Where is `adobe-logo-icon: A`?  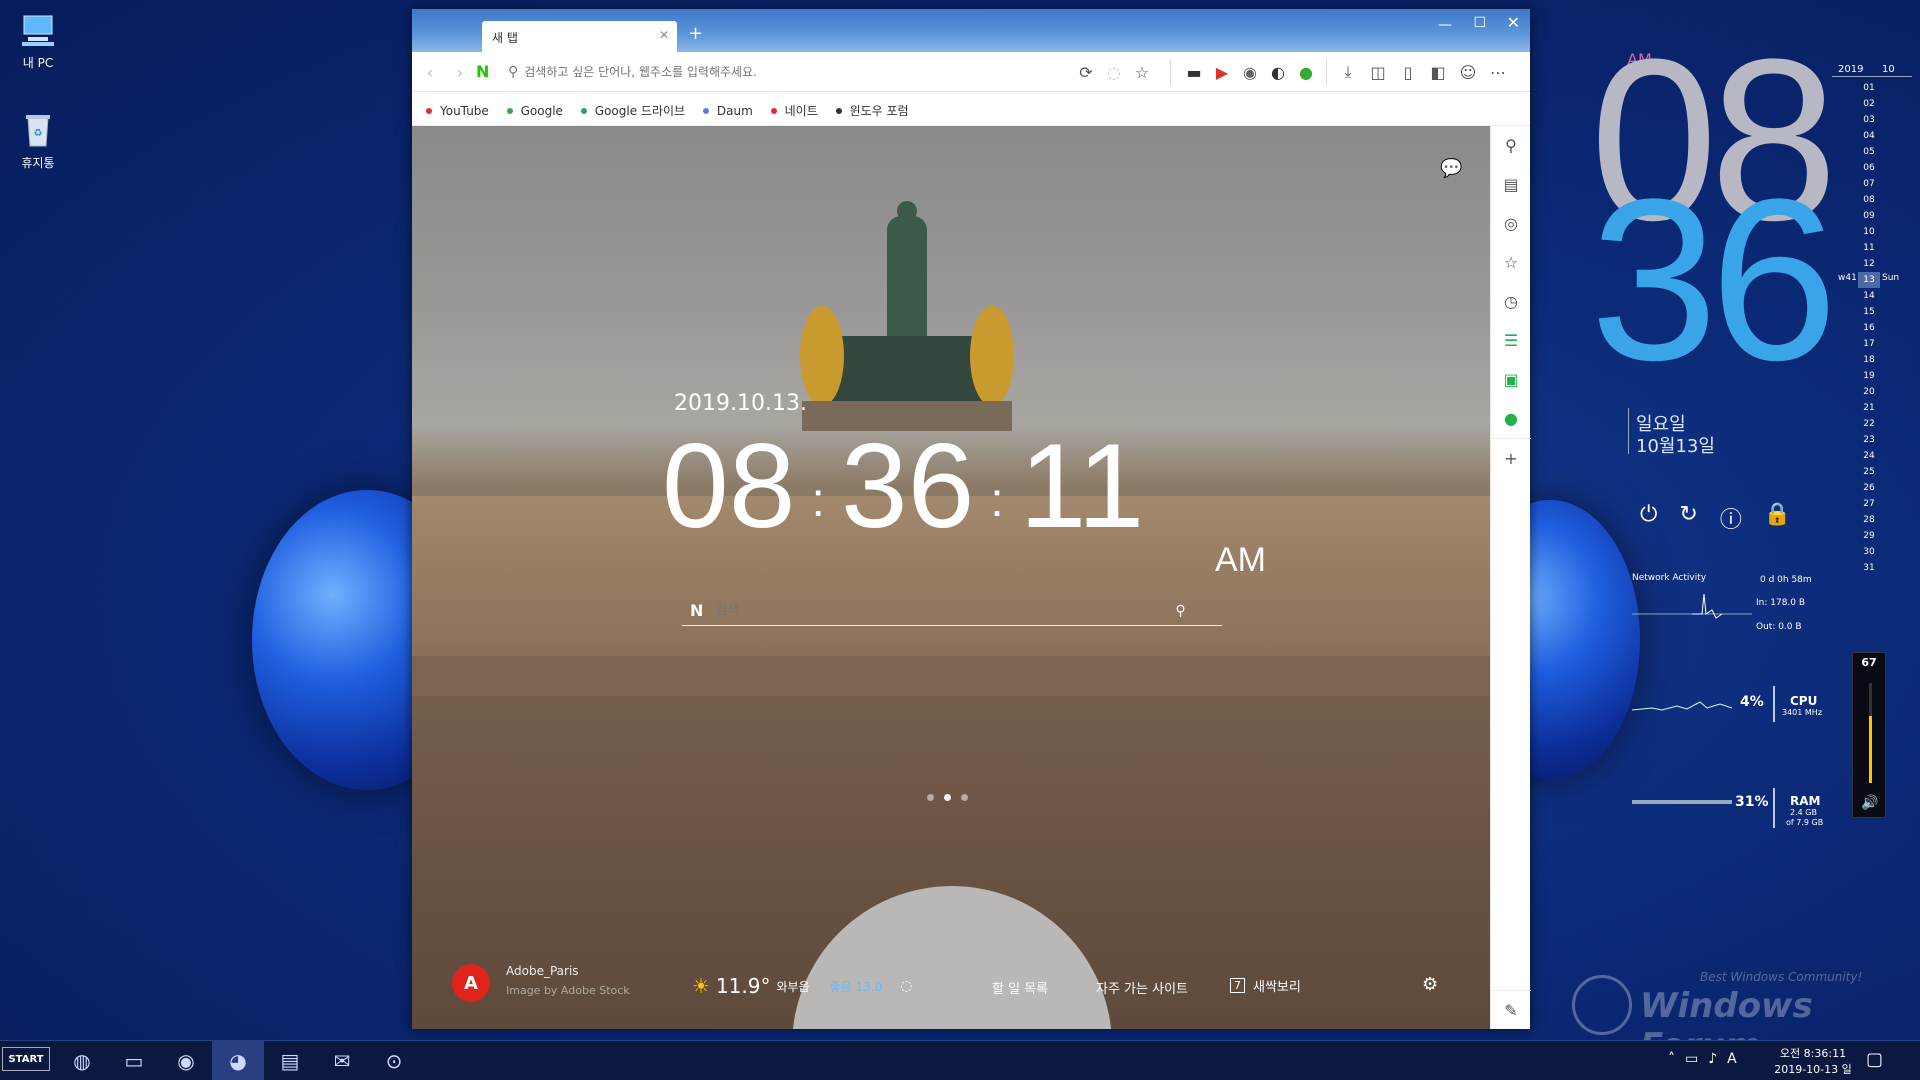
adobe-logo-icon: A is located at coordinates (471, 983).